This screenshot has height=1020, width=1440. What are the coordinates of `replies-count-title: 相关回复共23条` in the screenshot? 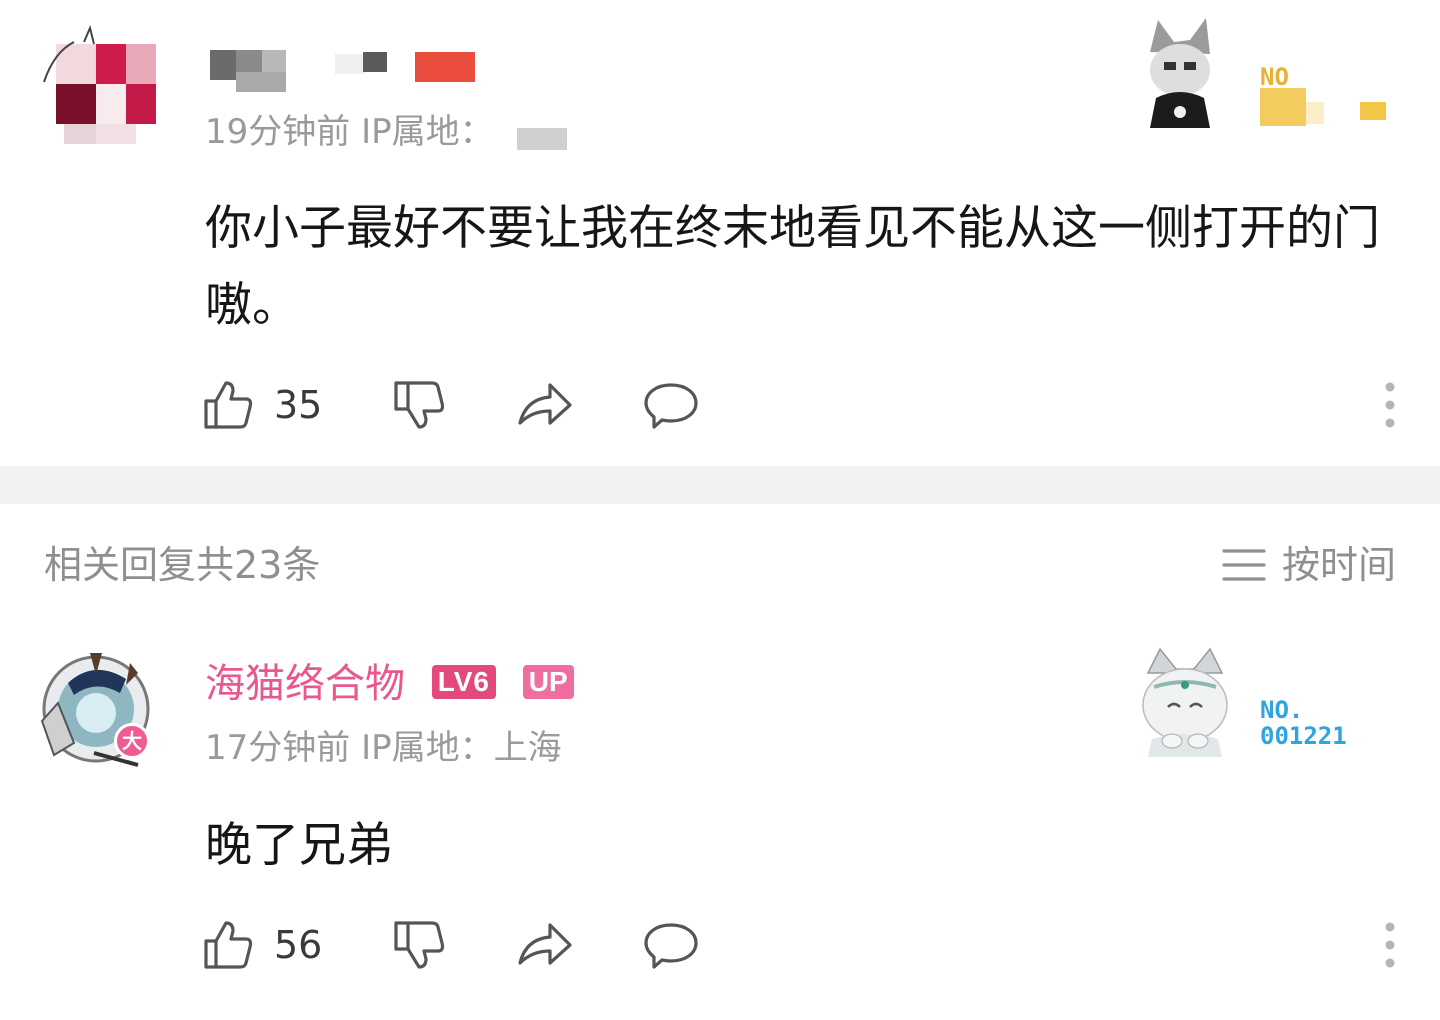 It's located at (182, 565).